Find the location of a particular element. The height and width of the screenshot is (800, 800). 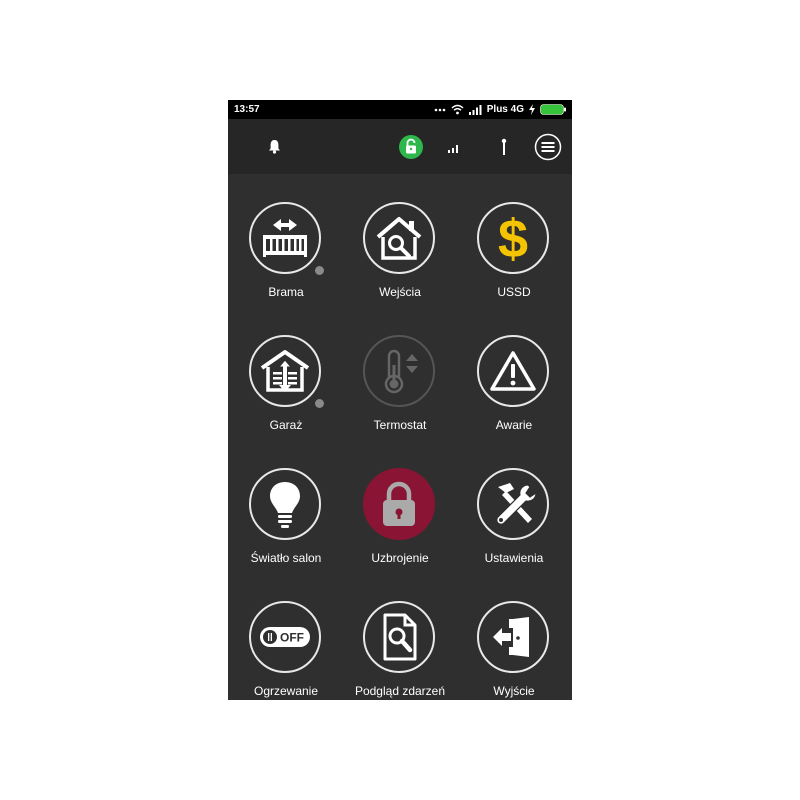

tile-label: Termostat is located at coordinates (400, 425).